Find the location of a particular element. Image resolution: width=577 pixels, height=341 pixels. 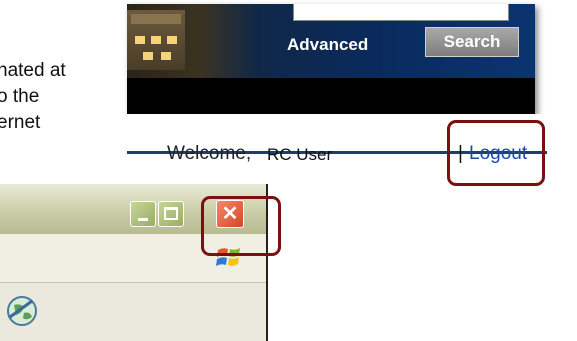

minimize-button is located at coordinates (143, 214).